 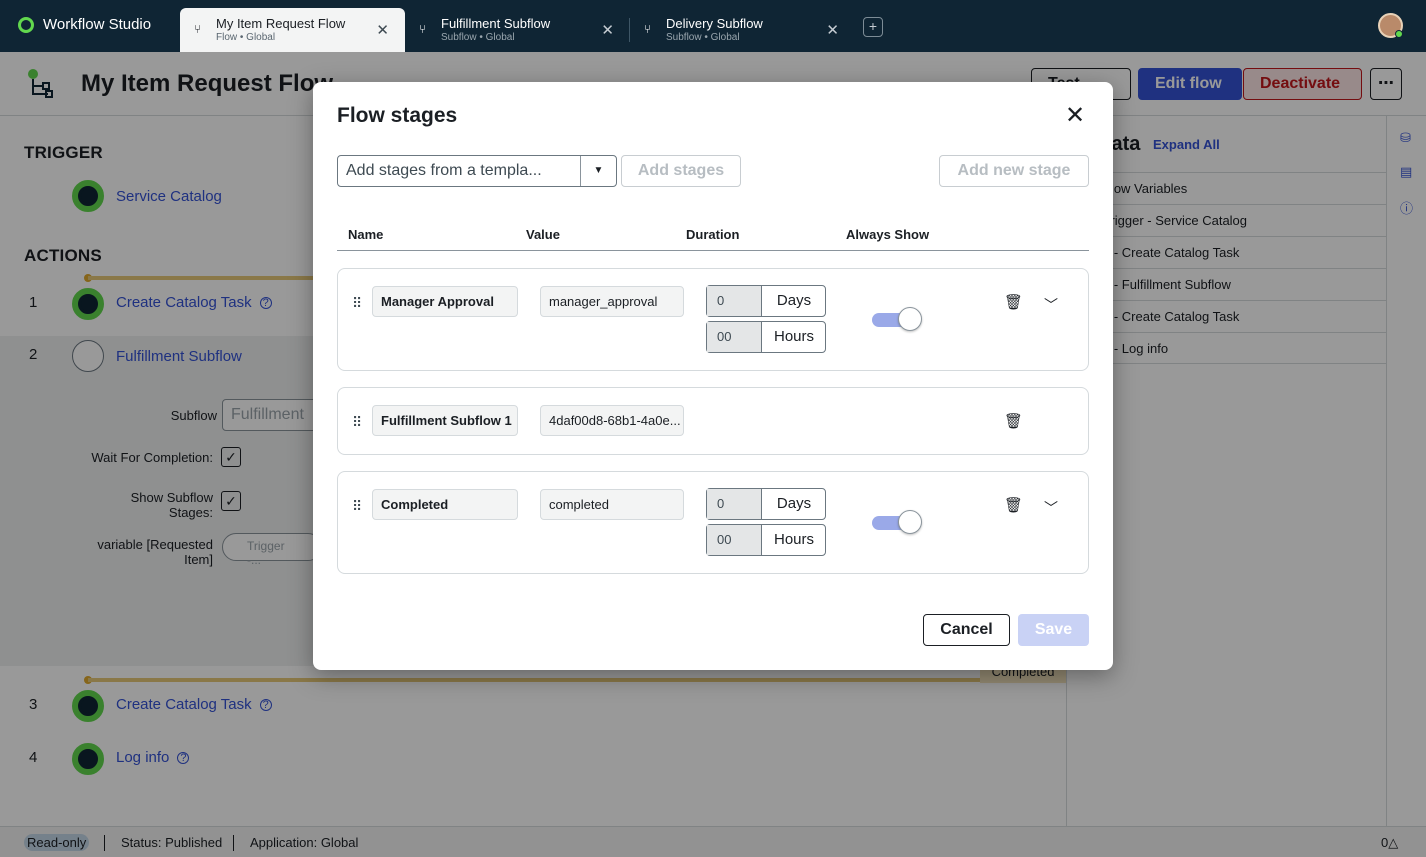 I want to click on tab-my-item-request-flow: ⑂ My Item Request Flow Flow • Global ✕, so click(x=292, y=30).